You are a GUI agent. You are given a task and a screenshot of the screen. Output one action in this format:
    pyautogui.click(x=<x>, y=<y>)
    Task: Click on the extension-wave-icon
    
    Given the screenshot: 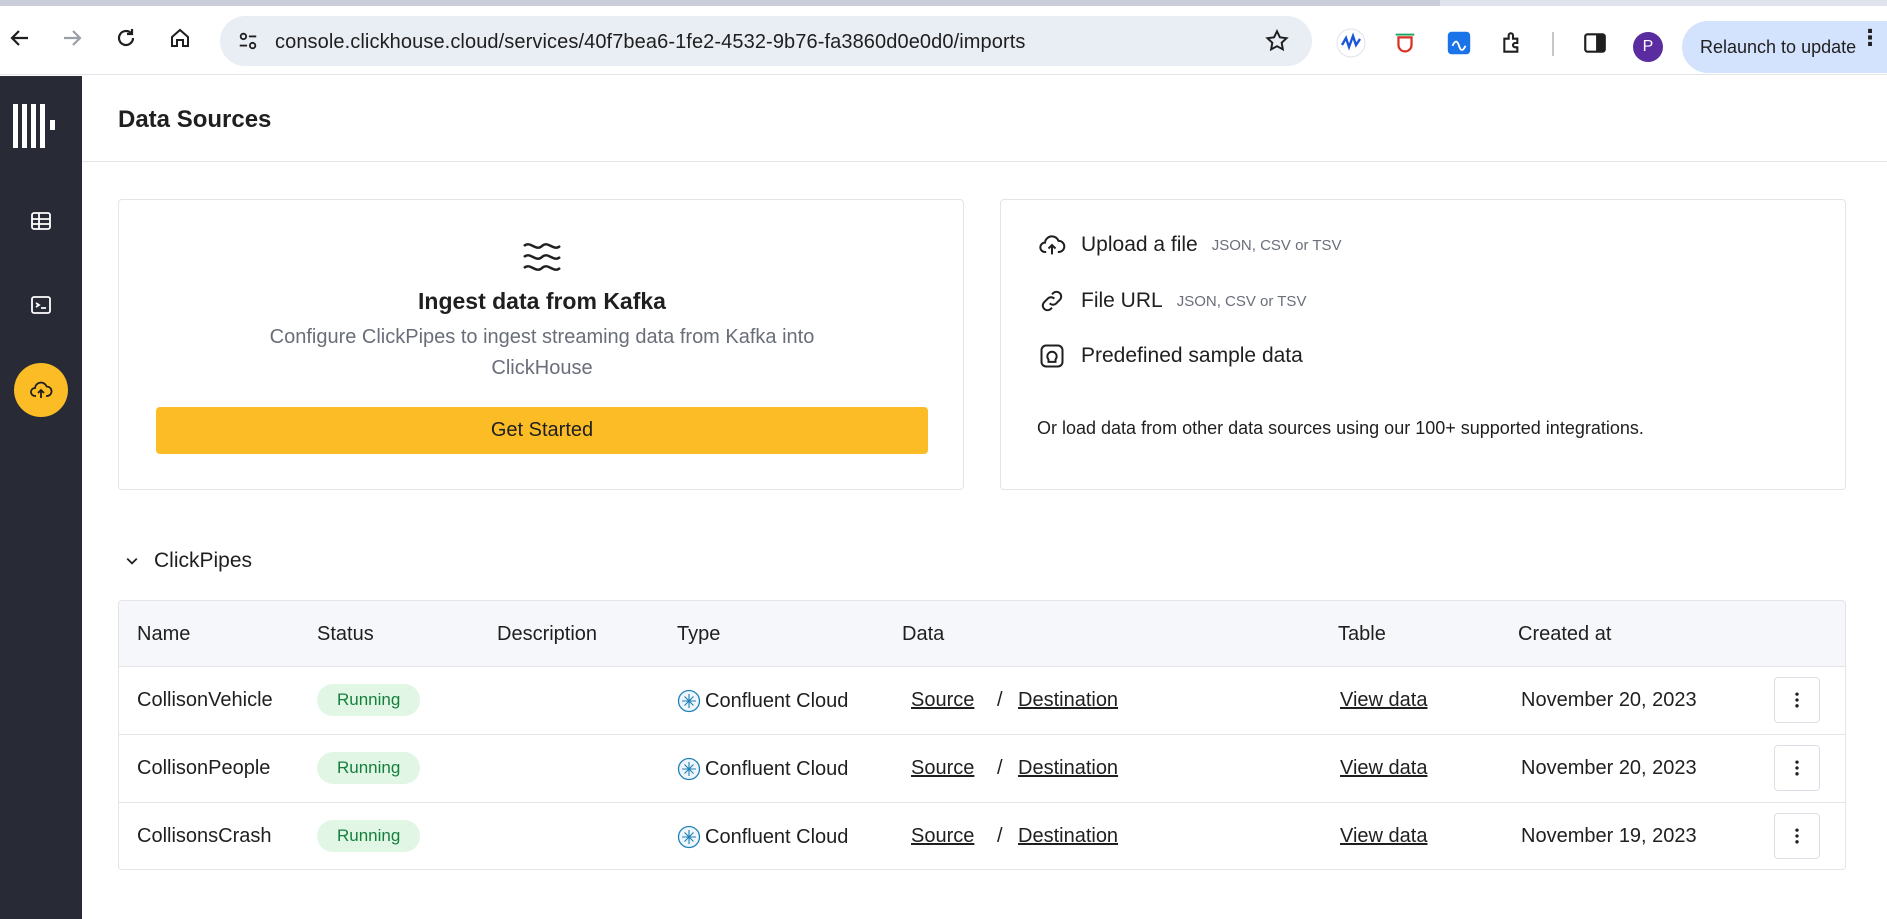 What is the action you would take?
    pyautogui.click(x=1351, y=43)
    